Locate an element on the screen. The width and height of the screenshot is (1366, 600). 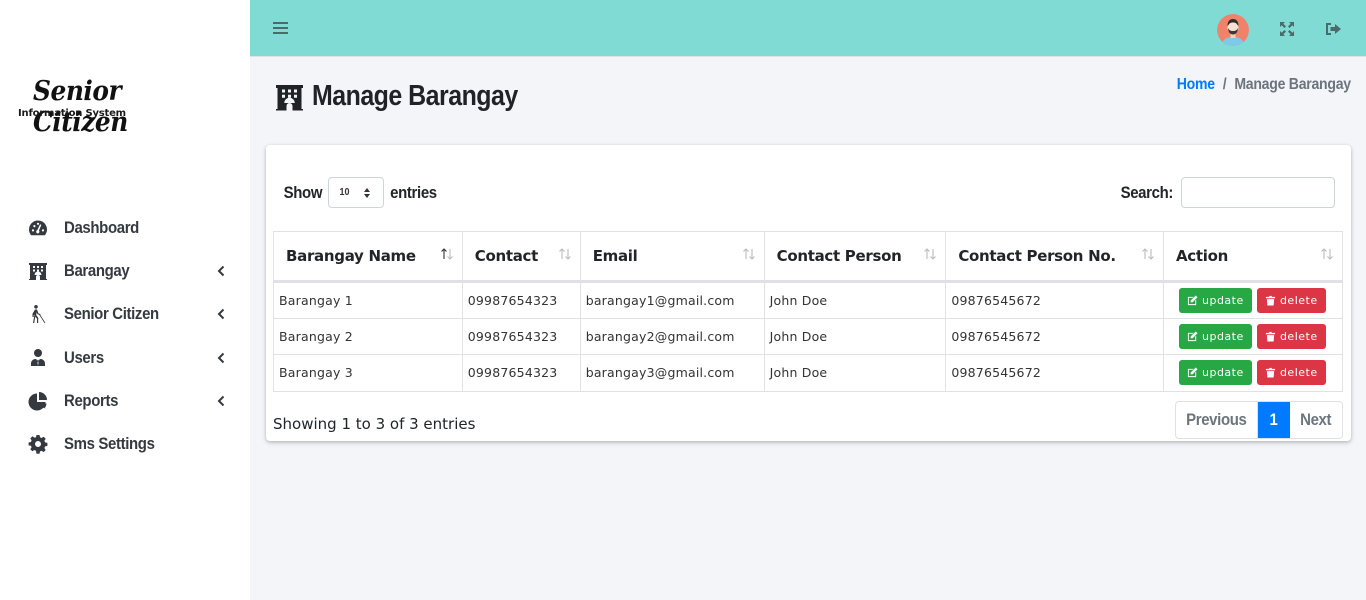
breadcrumb-home-link: Home is located at coordinates (1196, 85).